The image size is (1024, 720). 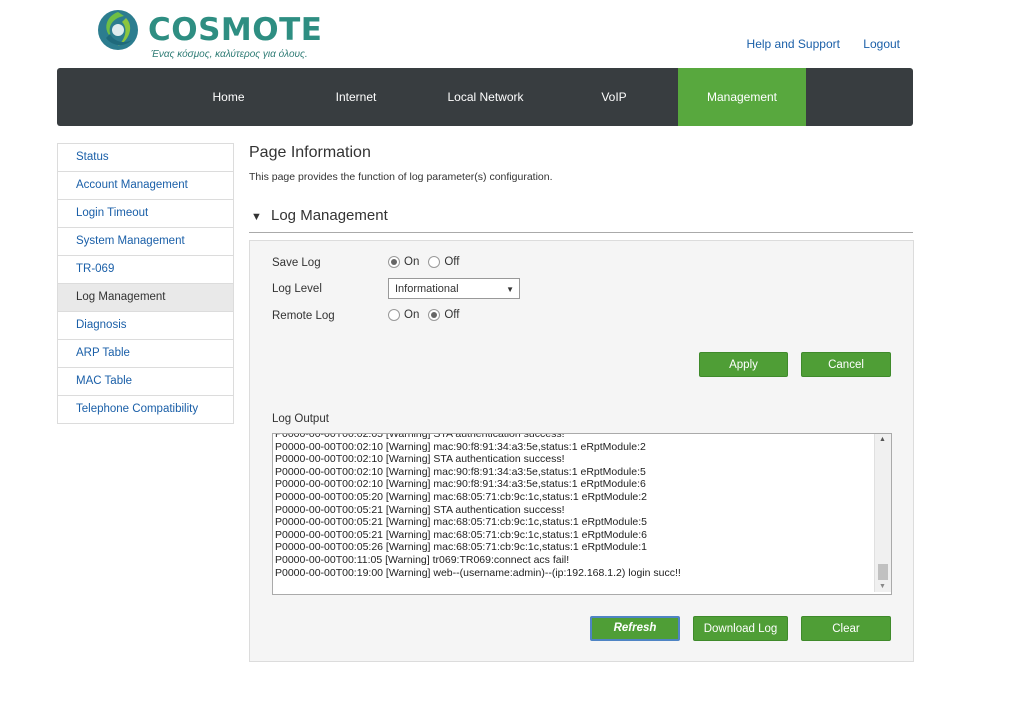 What do you see at coordinates (427, 289) in the screenshot?
I see `log-level-value: Informational` at bounding box center [427, 289].